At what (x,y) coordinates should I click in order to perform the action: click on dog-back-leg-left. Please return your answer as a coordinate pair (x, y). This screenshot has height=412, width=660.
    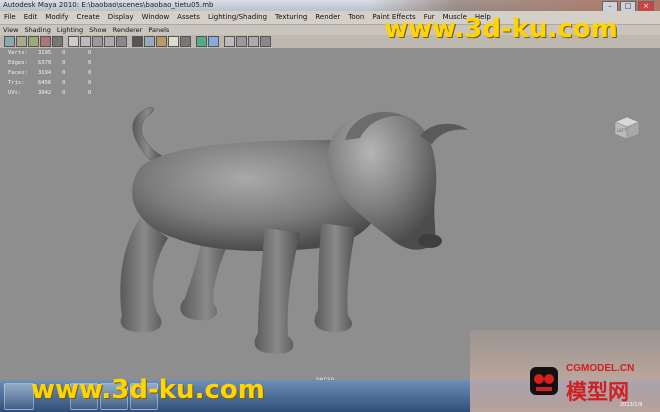
    Looking at the image, I should click on (144, 275).